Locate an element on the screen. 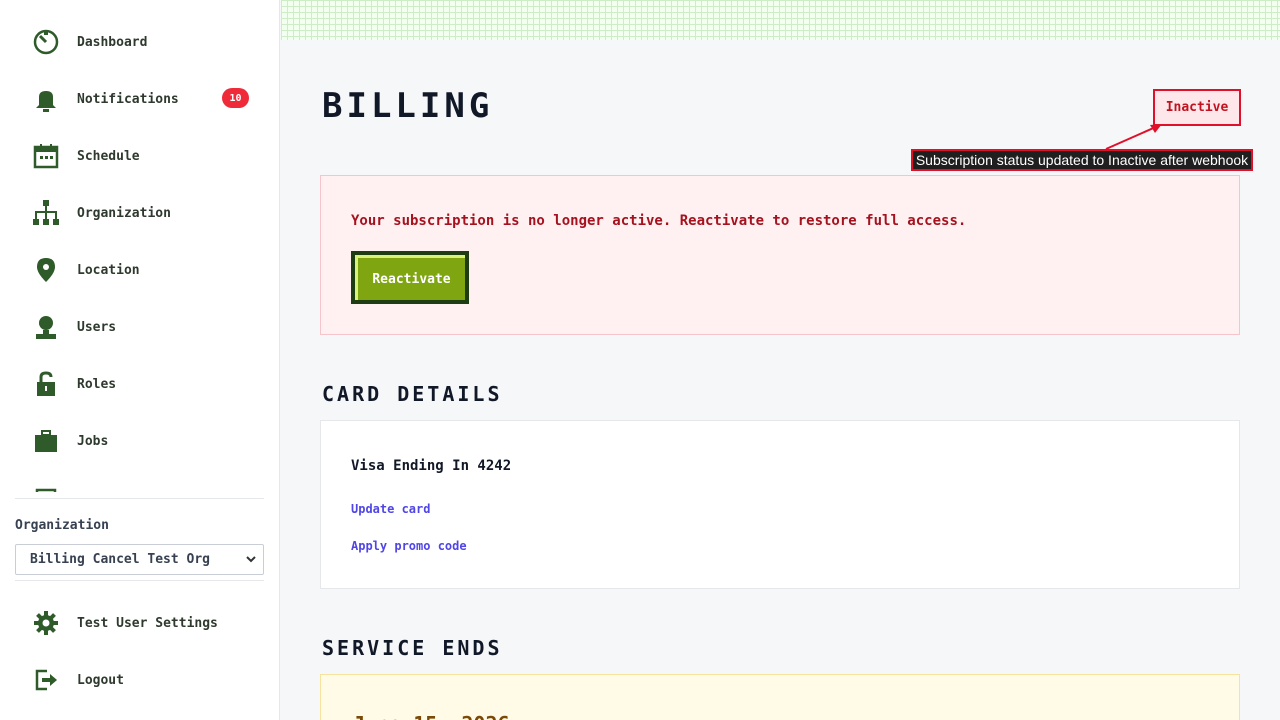 Image resolution: width=1280 pixels, height=720 pixels. reactivate-button: Reactivate is located at coordinates (410, 277).